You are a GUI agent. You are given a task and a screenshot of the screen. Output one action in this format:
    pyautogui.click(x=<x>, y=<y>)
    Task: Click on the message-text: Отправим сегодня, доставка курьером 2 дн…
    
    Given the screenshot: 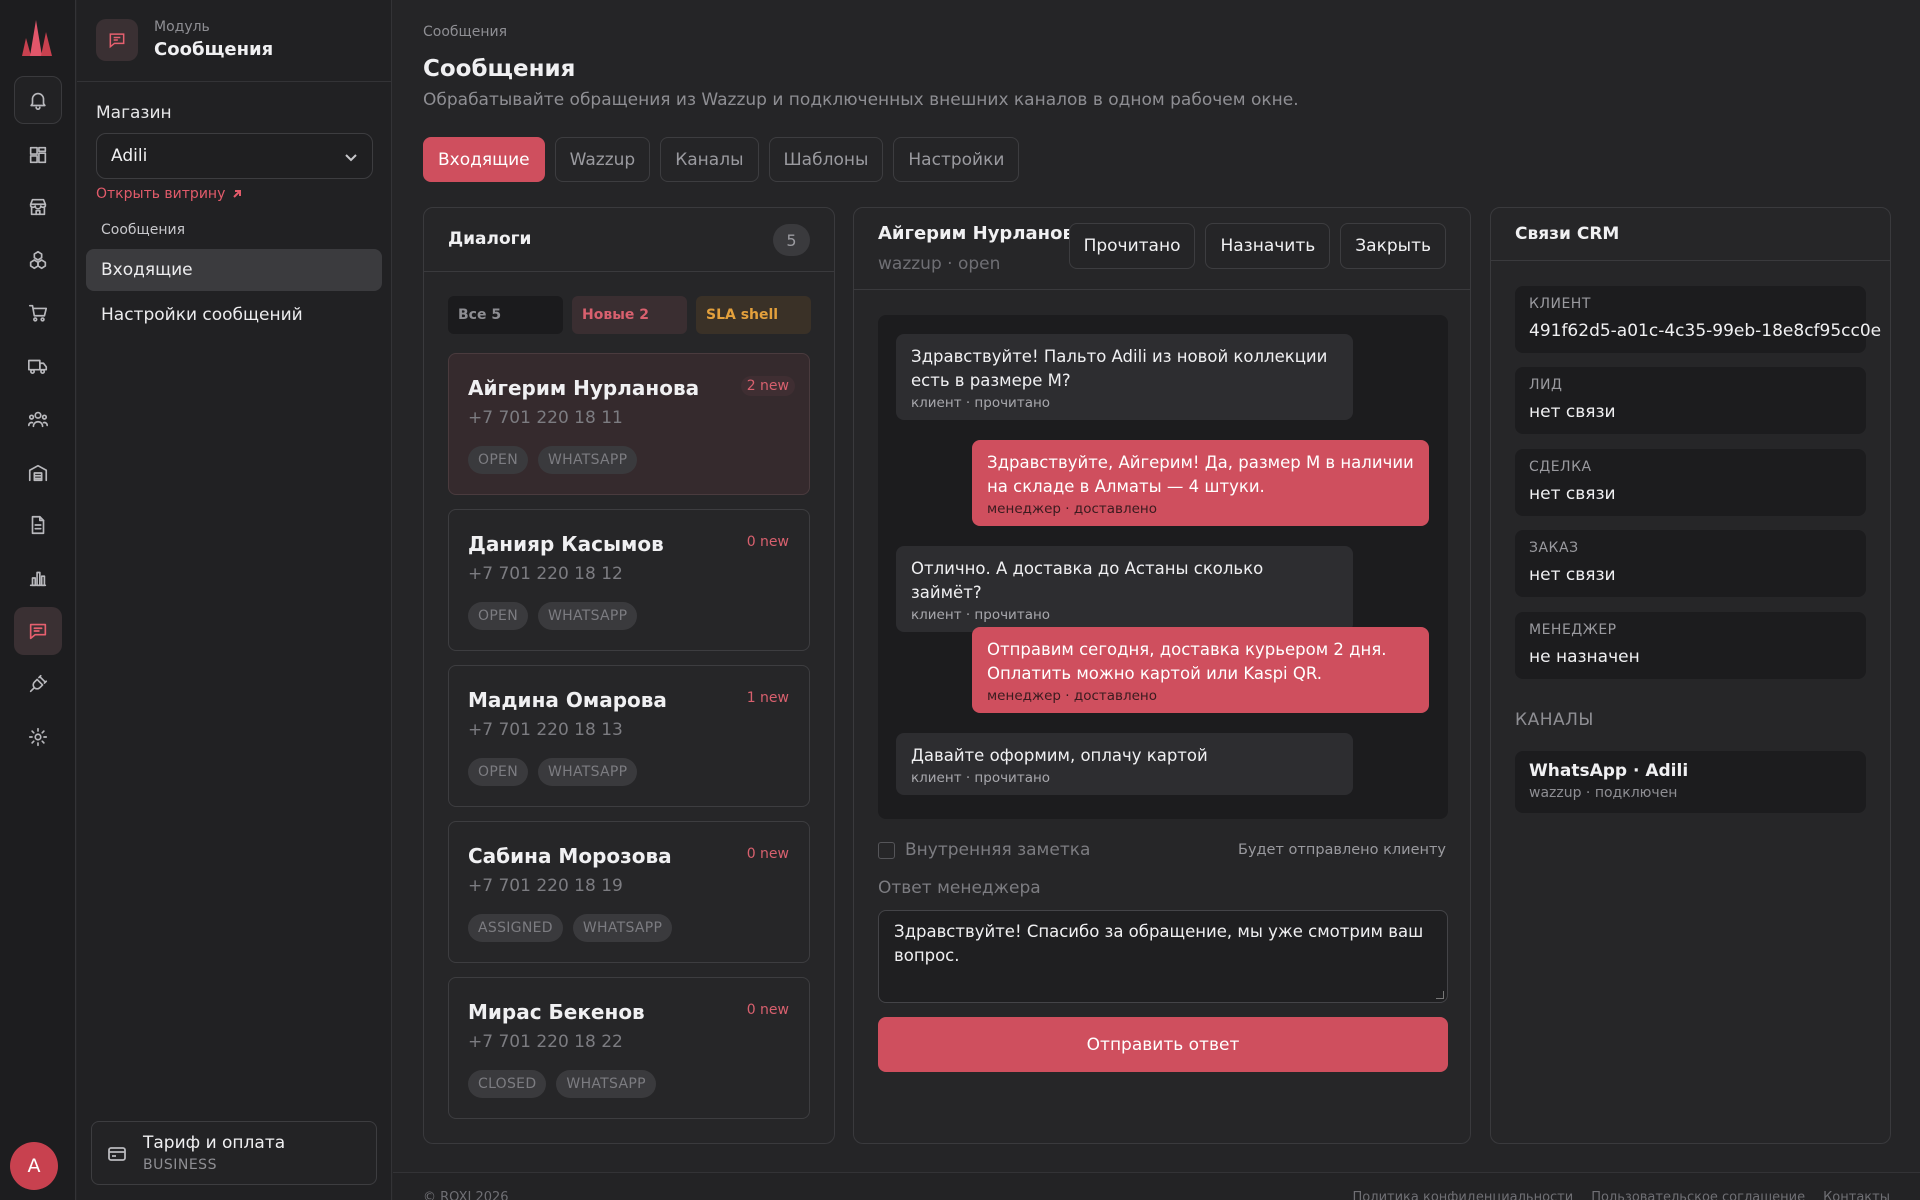 What is the action you would take?
    pyautogui.click(x=1187, y=661)
    